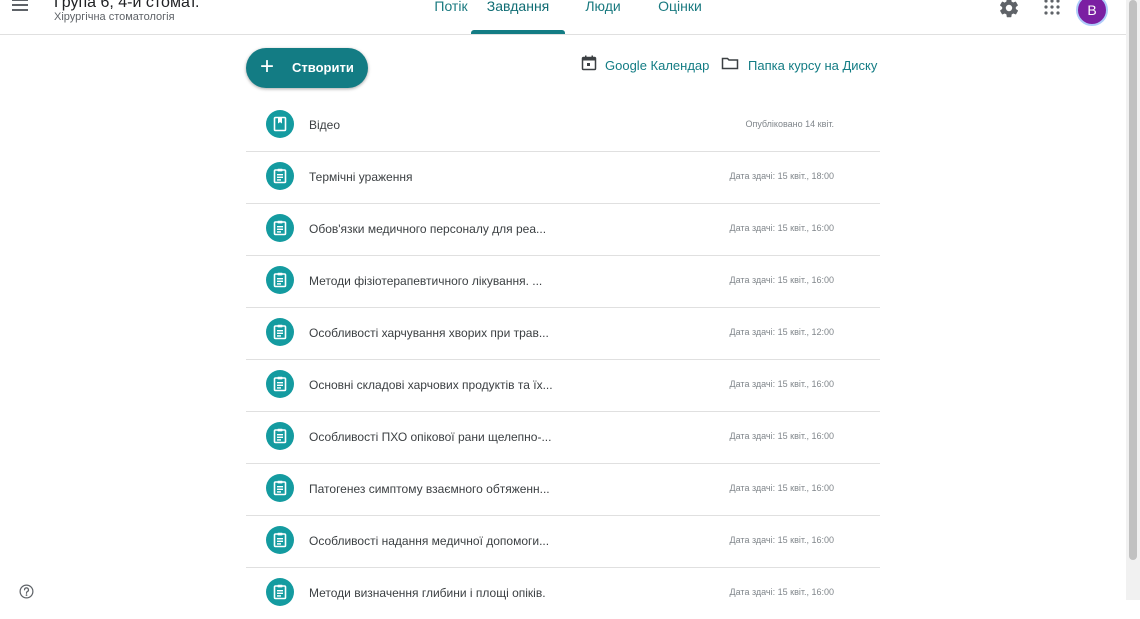  What do you see at coordinates (1052, 8) in the screenshot?
I see `apps-grid-icon` at bounding box center [1052, 8].